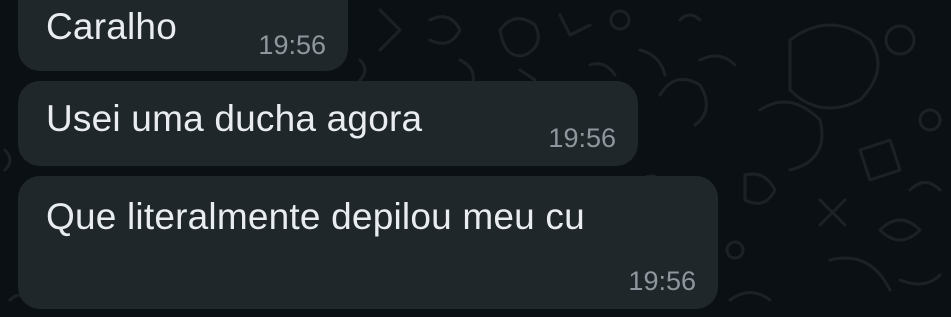 This screenshot has width=951, height=317. What do you see at coordinates (315, 216) in the screenshot?
I see `message-text: Que literalmente depilou meu cu` at bounding box center [315, 216].